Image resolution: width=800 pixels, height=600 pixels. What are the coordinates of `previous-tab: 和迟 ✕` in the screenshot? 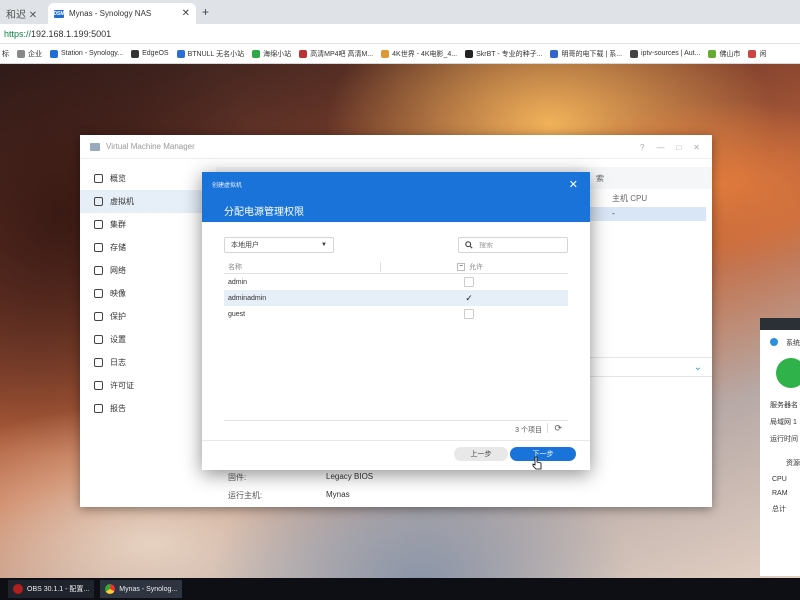 It's located at (22, 14).